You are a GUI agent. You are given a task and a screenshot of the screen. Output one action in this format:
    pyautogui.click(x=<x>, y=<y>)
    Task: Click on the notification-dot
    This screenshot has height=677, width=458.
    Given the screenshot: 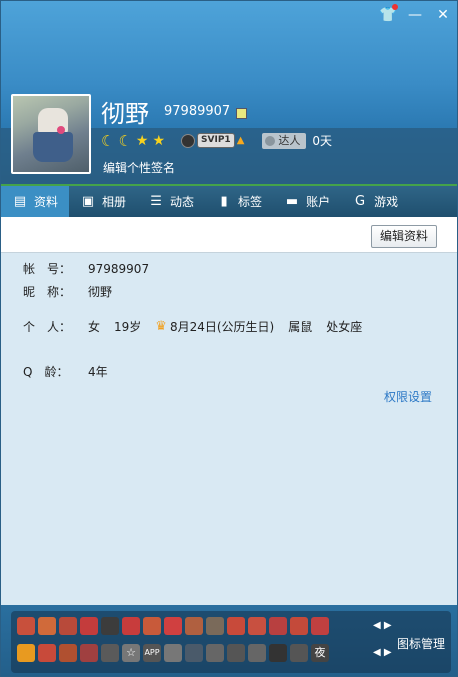 What is the action you would take?
    pyautogui.click(x=395, y=7)
    